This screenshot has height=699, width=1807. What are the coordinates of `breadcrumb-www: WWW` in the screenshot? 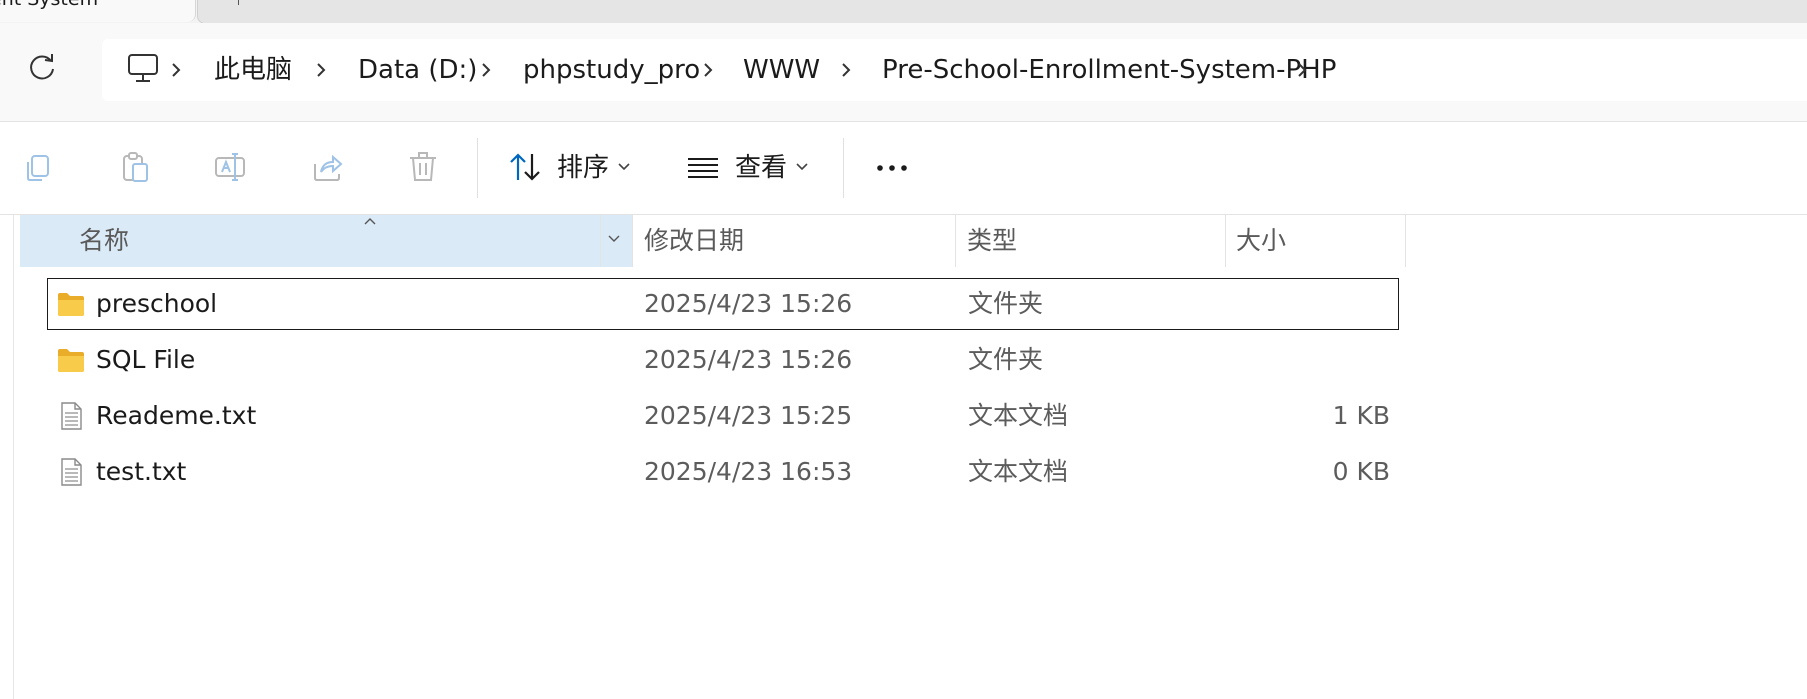 It's located at (781, 70).